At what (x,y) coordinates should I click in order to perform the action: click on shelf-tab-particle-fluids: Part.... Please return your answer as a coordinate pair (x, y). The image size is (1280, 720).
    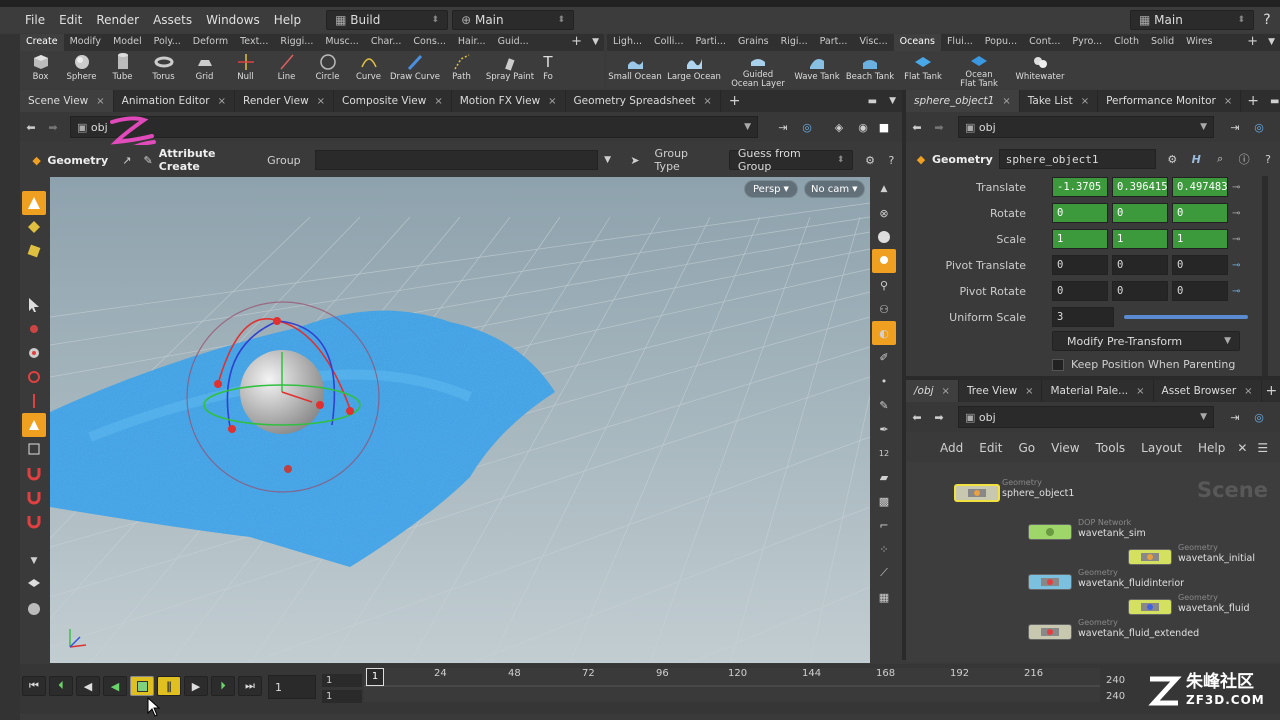
    Looking at the image, I should click on (834, 42).